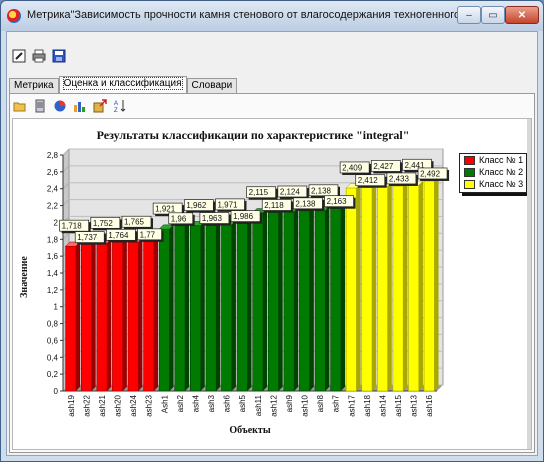 Image resolution: width=544 pixels, height=462 pixels. What do you see at coordinates (53, 340) in the screenshot?
I see `y-tick-label: 0,6` at bounding box center [53, 340].